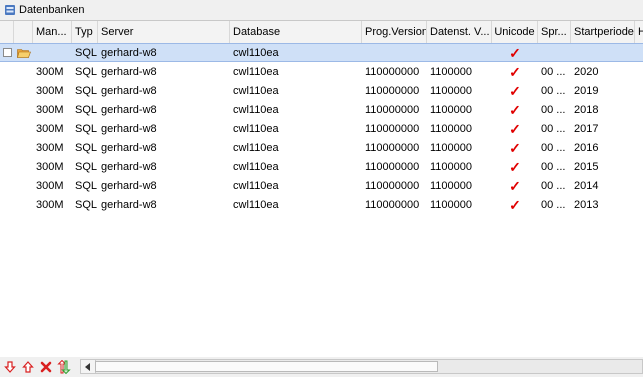 The height and width of the screenshot is (377, 643). I want to click on cell-startperiode: 2019, so click(586, 90).